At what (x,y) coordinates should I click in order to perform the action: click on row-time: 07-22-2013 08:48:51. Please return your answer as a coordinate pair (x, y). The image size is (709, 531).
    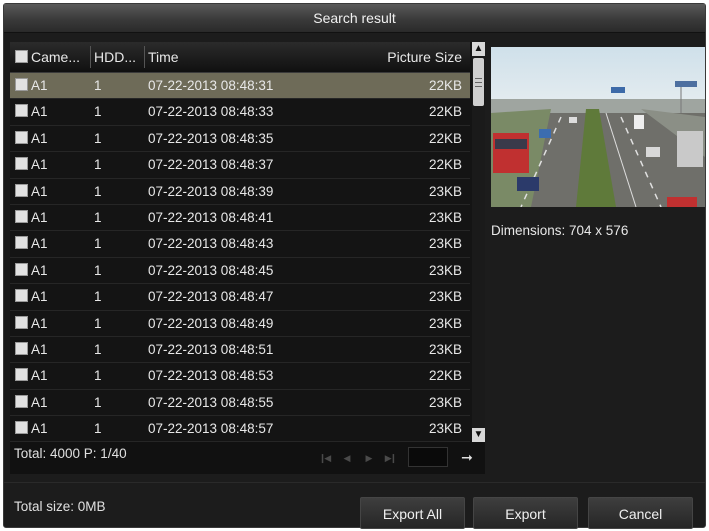
    Looking at the image, I should click on (211, 349).